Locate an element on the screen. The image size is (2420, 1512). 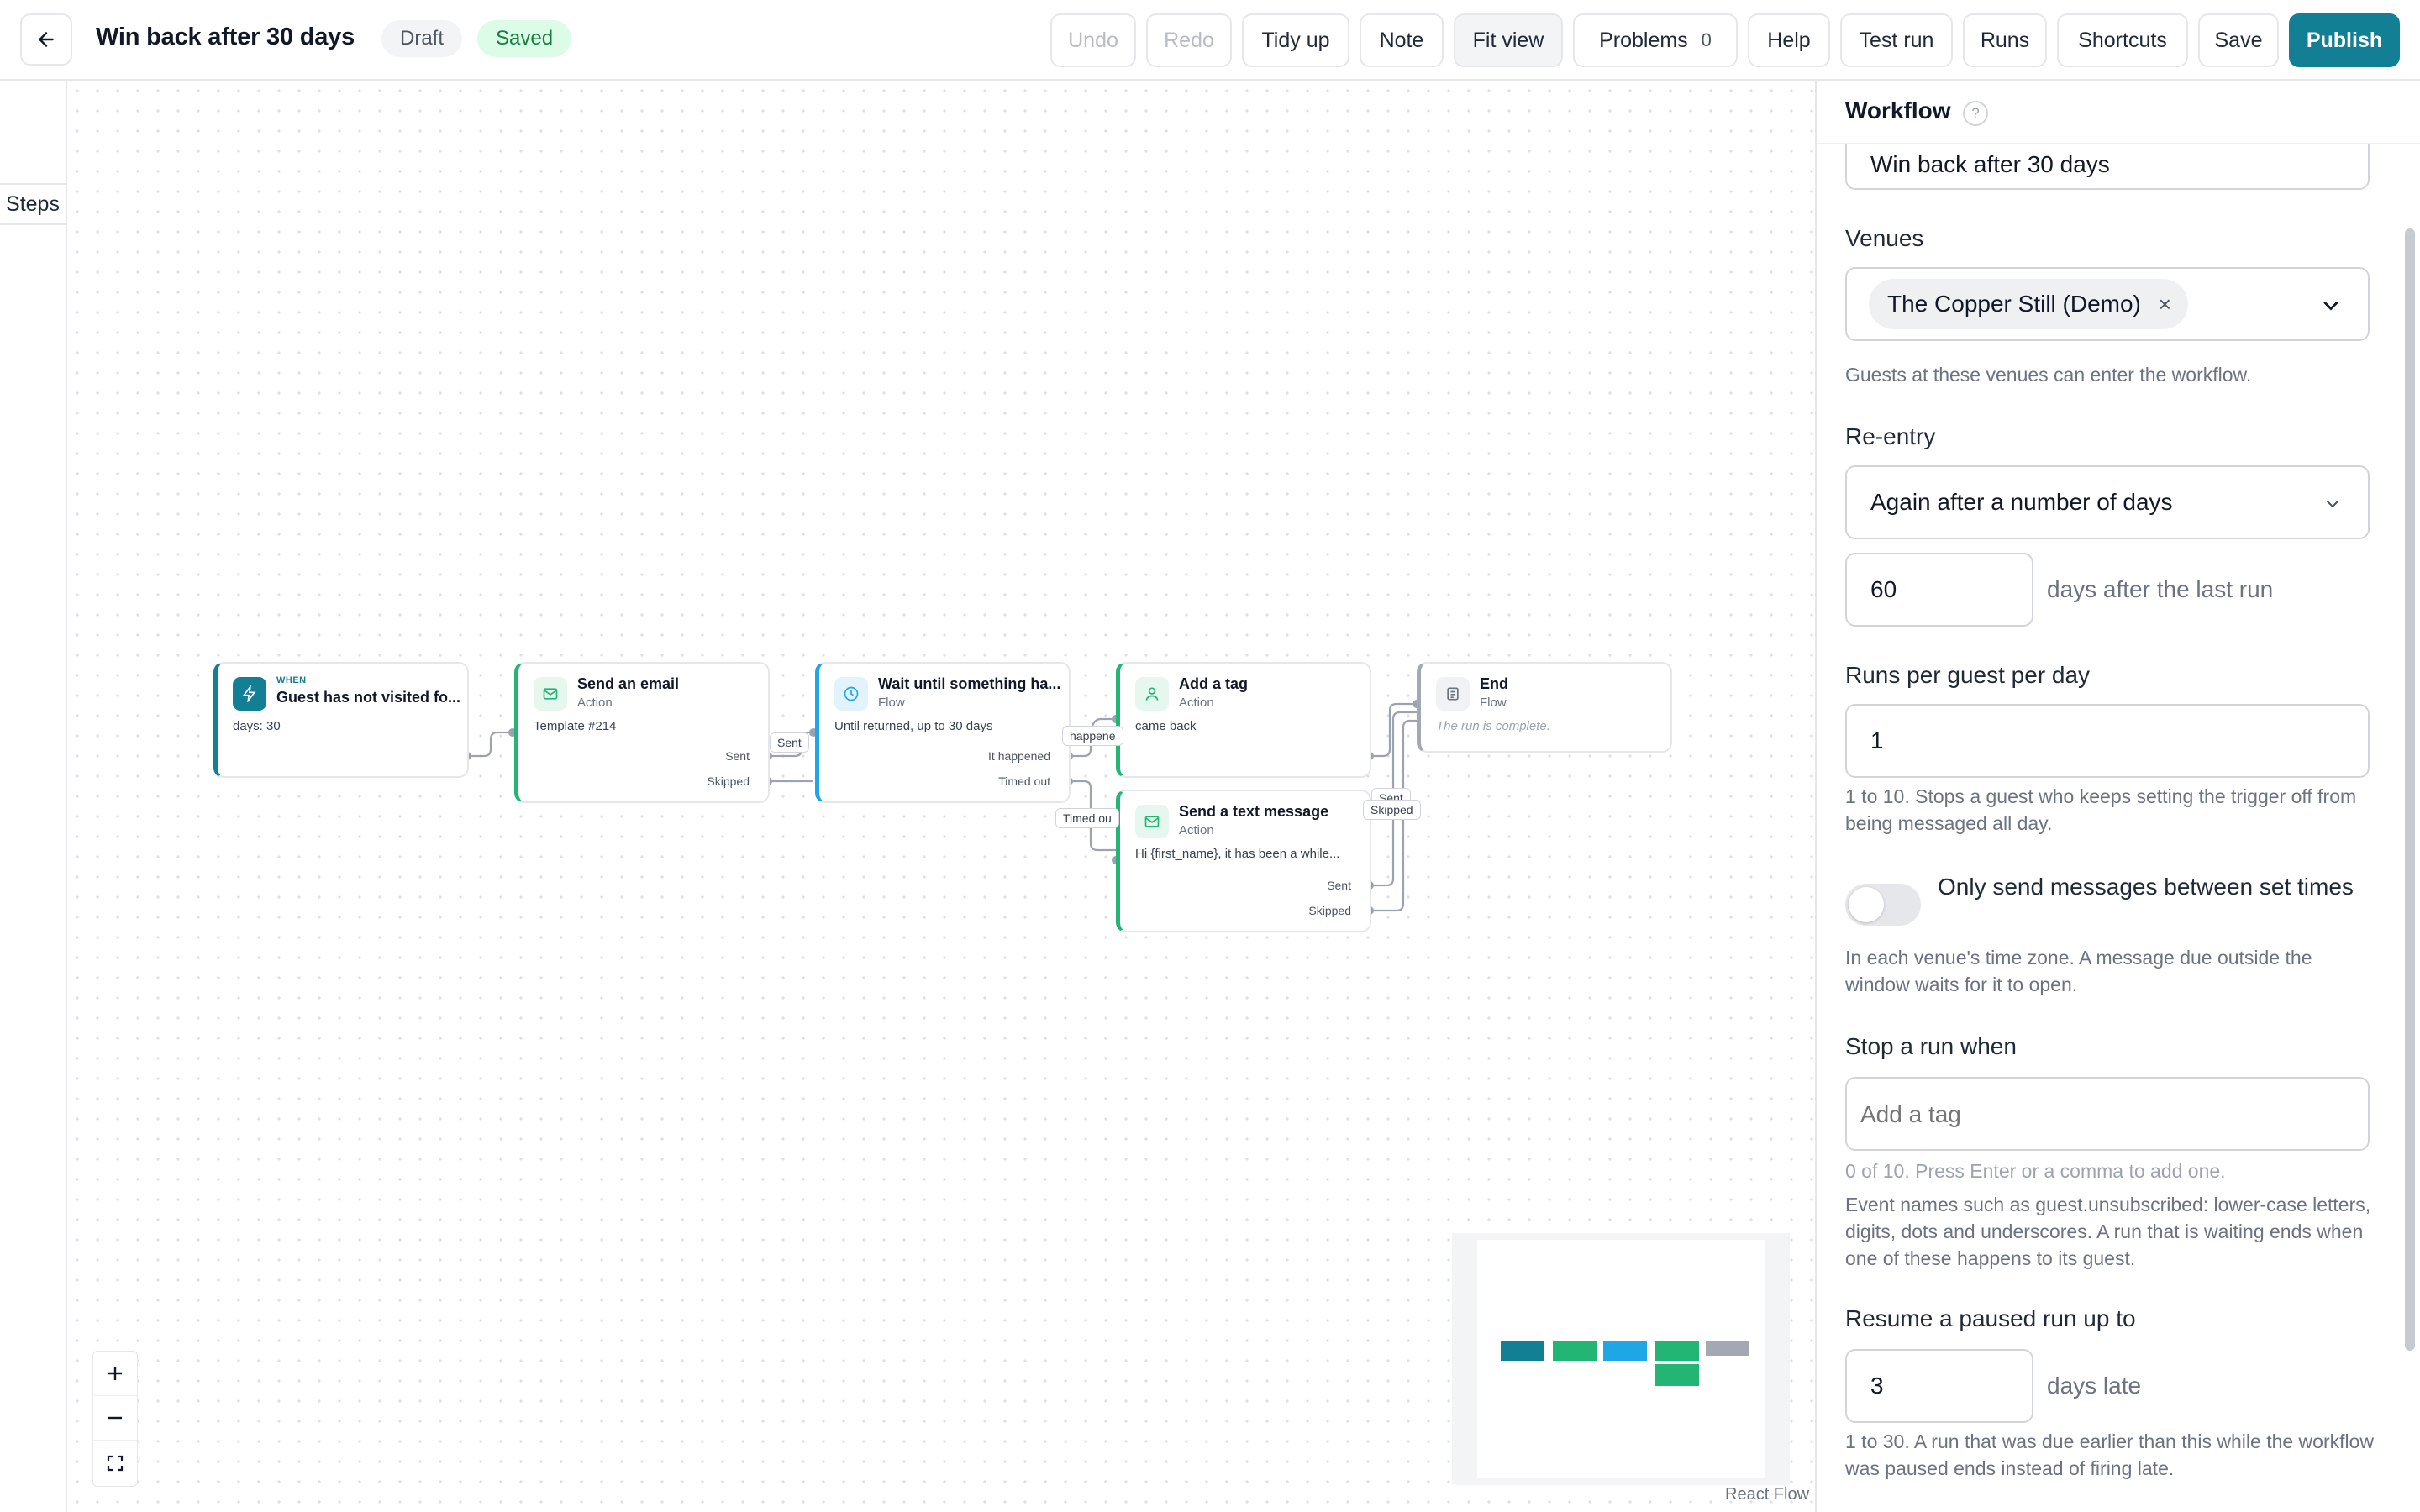
end-body: The run is complete. is located at coordinates (1493, 726).